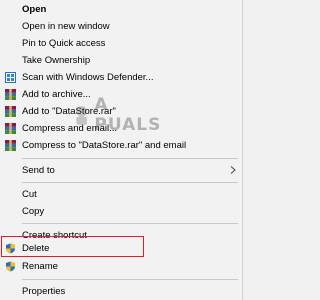 The width and height of the screenshot is (320, 300). What do you see at coordinates (66, 26) in the screenshot?
I see `menu-item-label: Open in new window` at bounding box center [66, 26].